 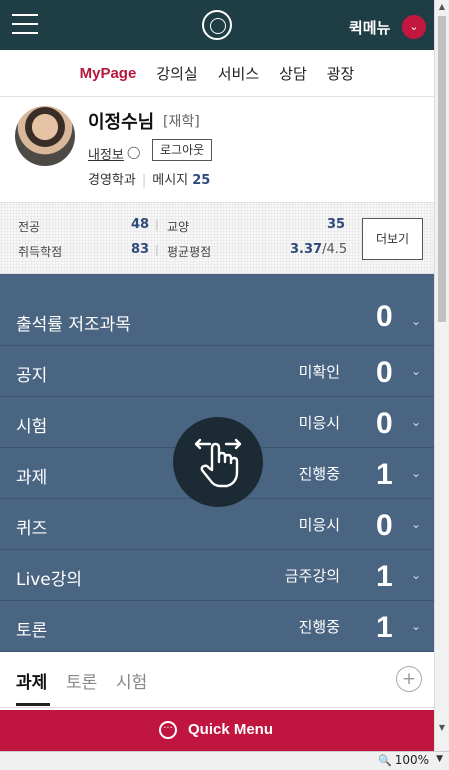 What do you see at coordinates (217, 73) in the screenshot?
I see `main-nav: MyPage 강의실 서비스 상담 광장` at bounding box center [217, 73].